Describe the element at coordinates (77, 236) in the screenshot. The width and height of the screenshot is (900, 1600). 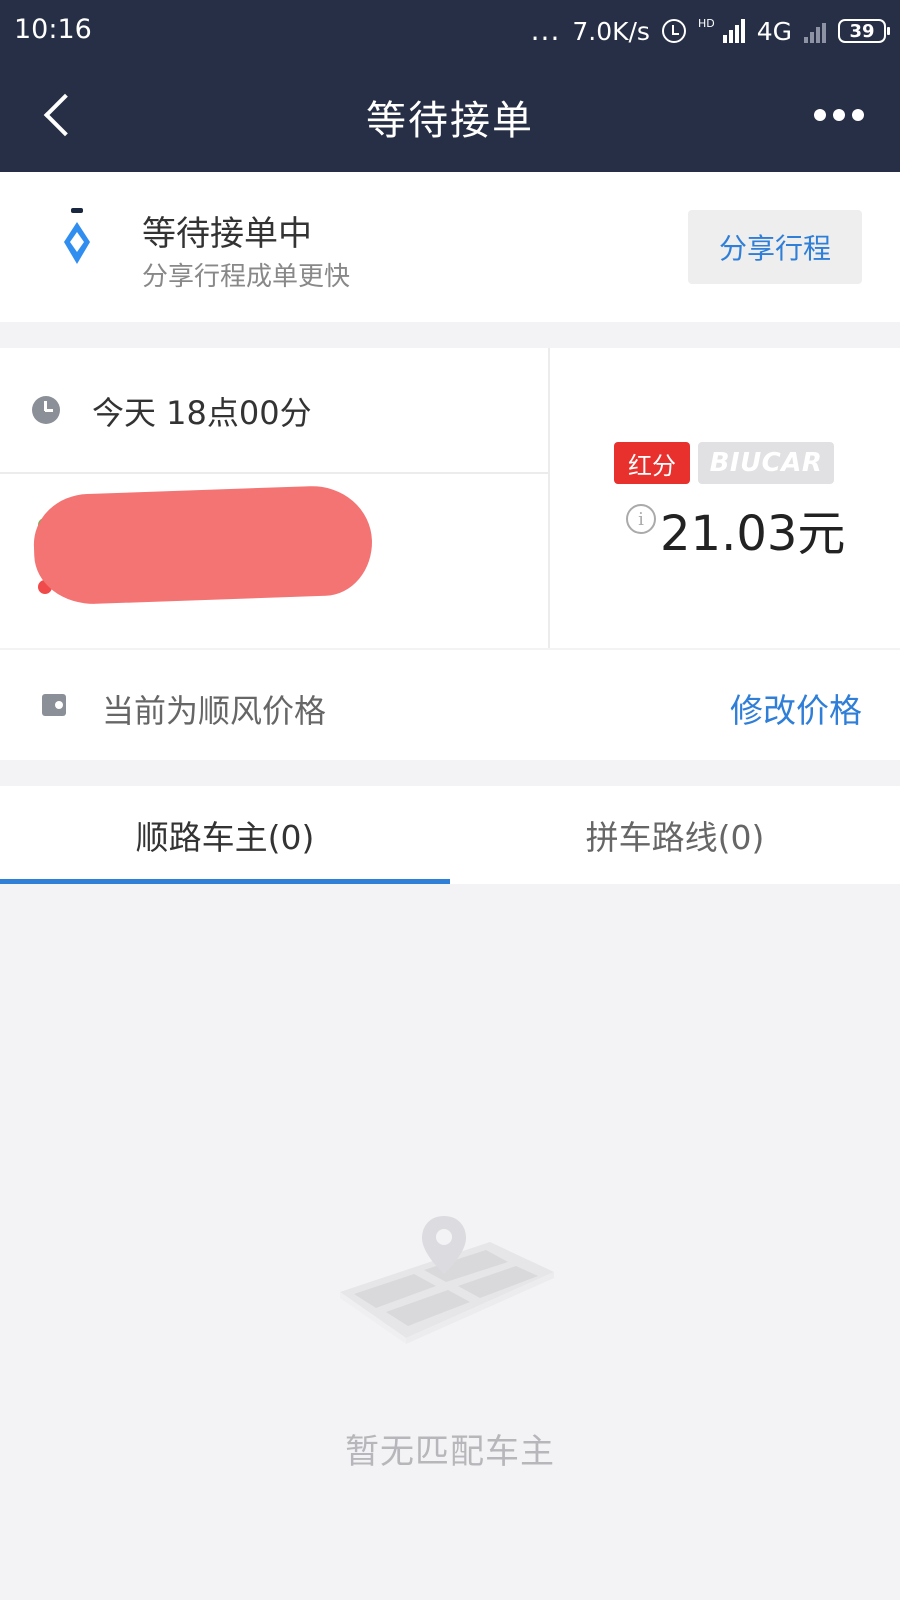
I see `app-logo-icon` at that location.